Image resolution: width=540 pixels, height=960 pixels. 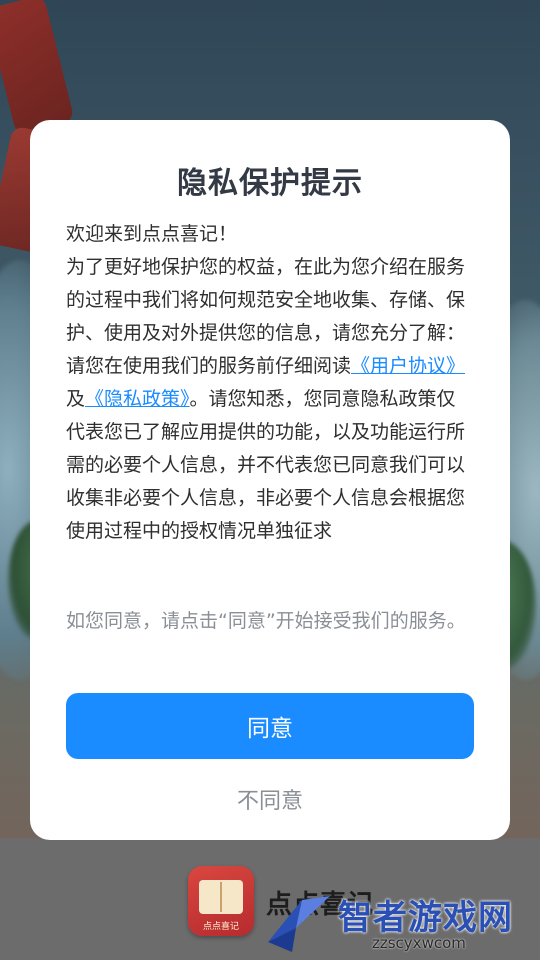 What do you see at coordinates (270, 726) in the screenshot?
I see `agree-button: 同意` at bounding box center [270, 726].